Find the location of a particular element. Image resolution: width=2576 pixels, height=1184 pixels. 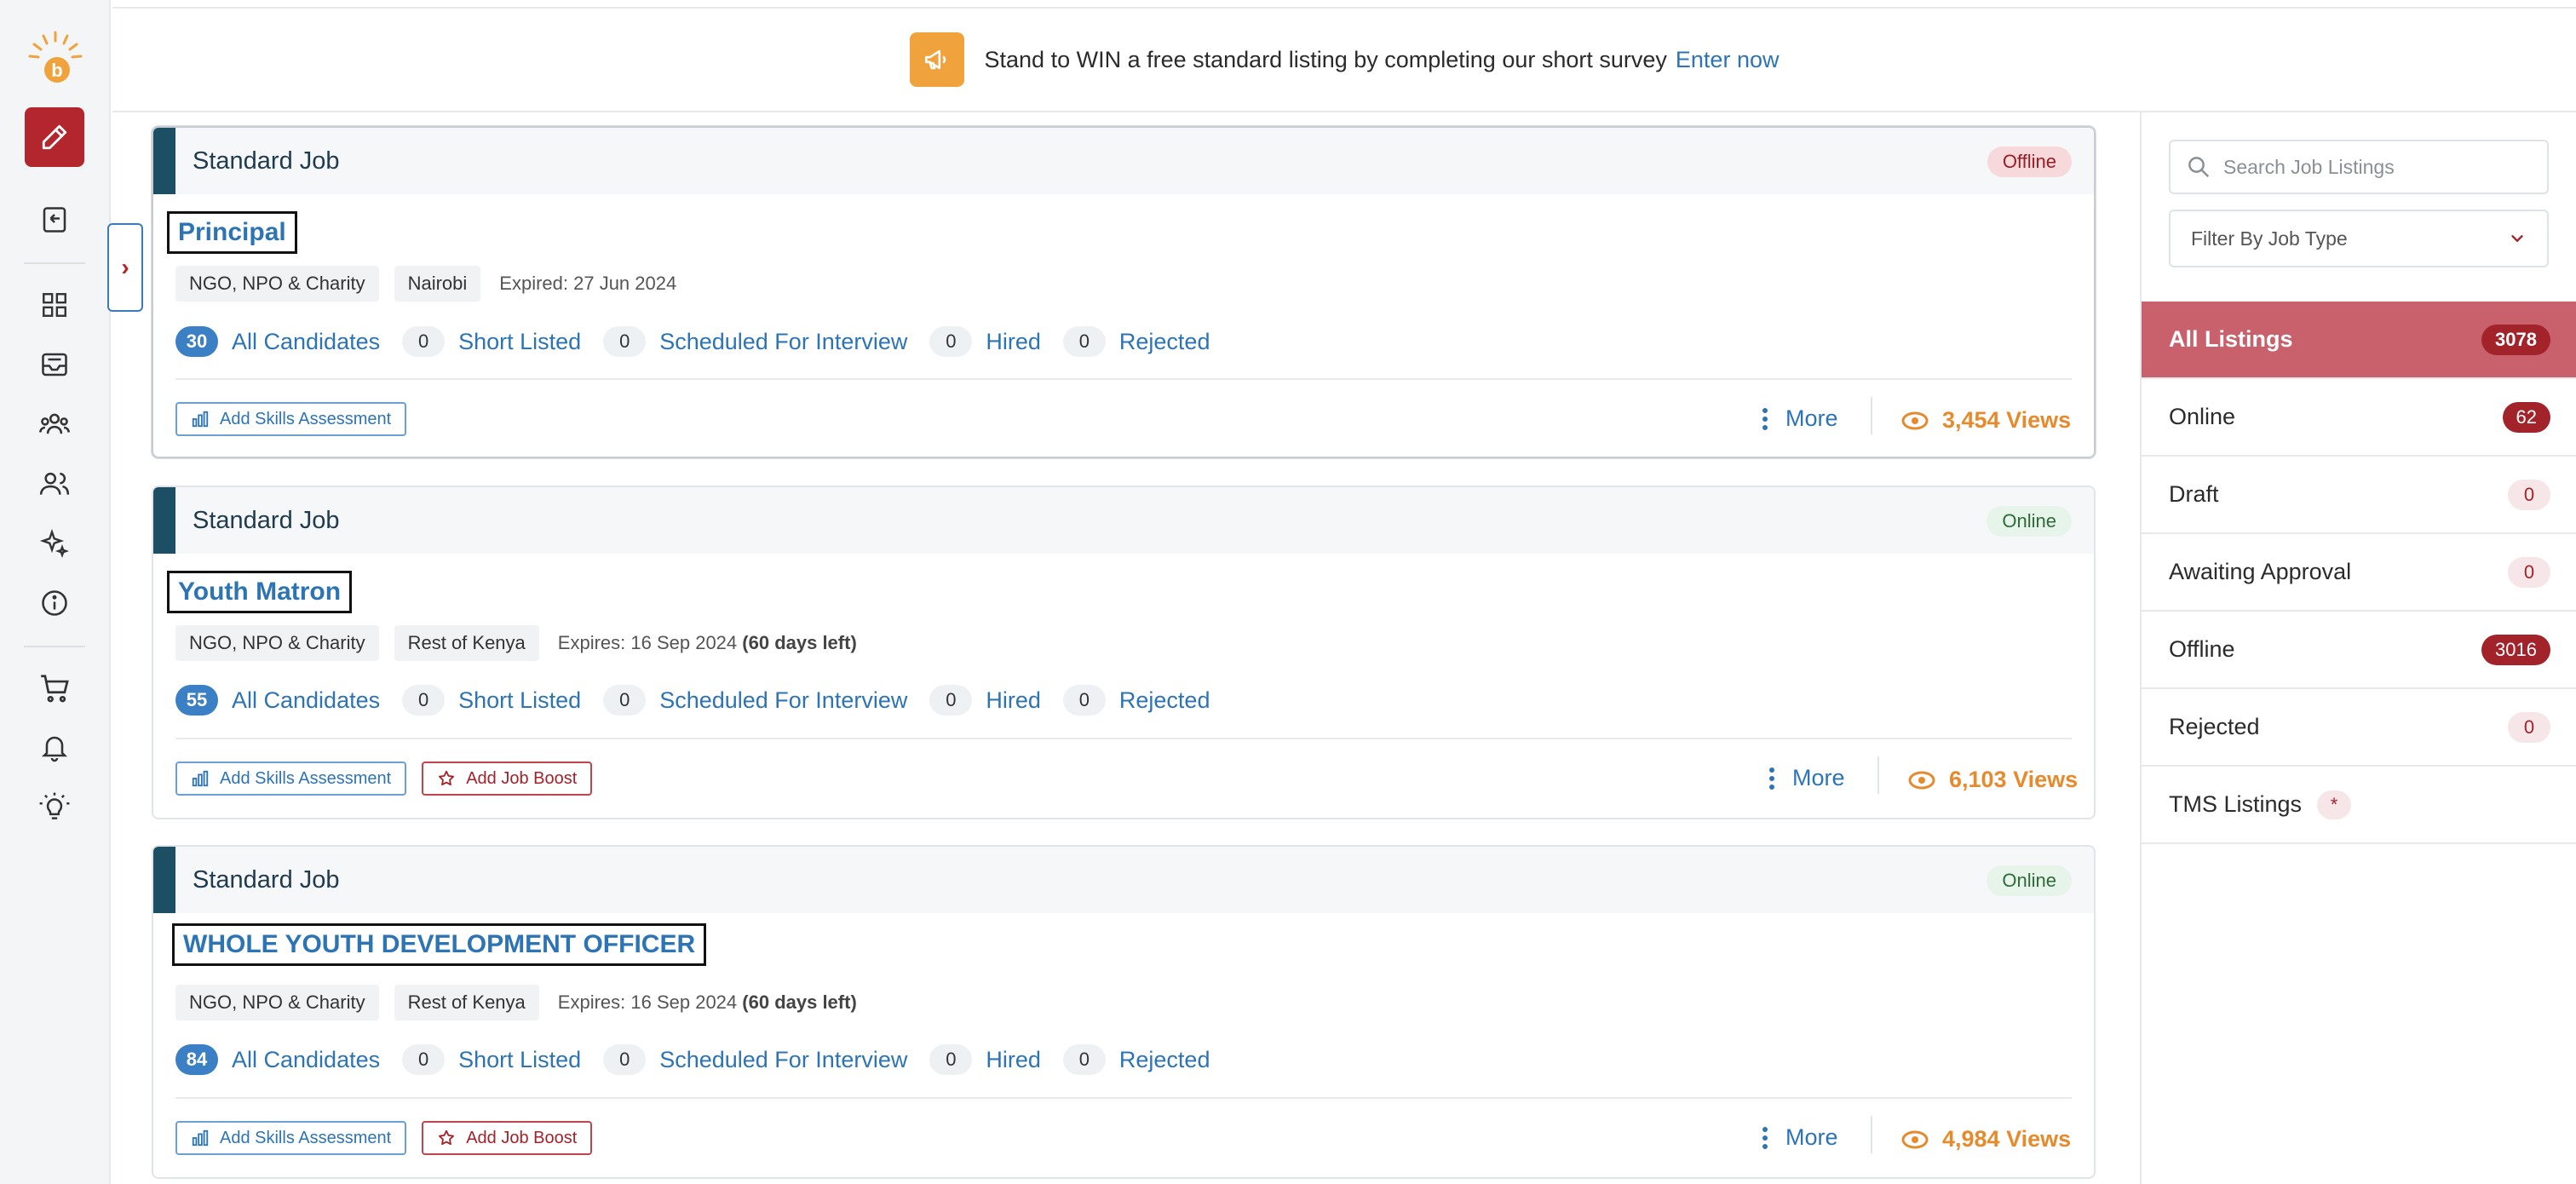

job-accent-bar is located at coordinates (164, 880).